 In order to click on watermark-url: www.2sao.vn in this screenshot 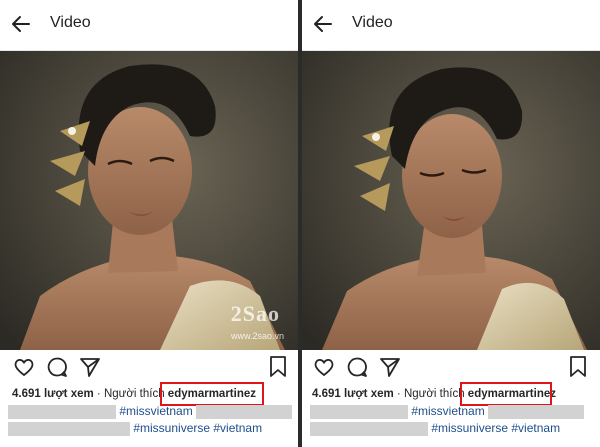, I will do `click(257, 336)`.